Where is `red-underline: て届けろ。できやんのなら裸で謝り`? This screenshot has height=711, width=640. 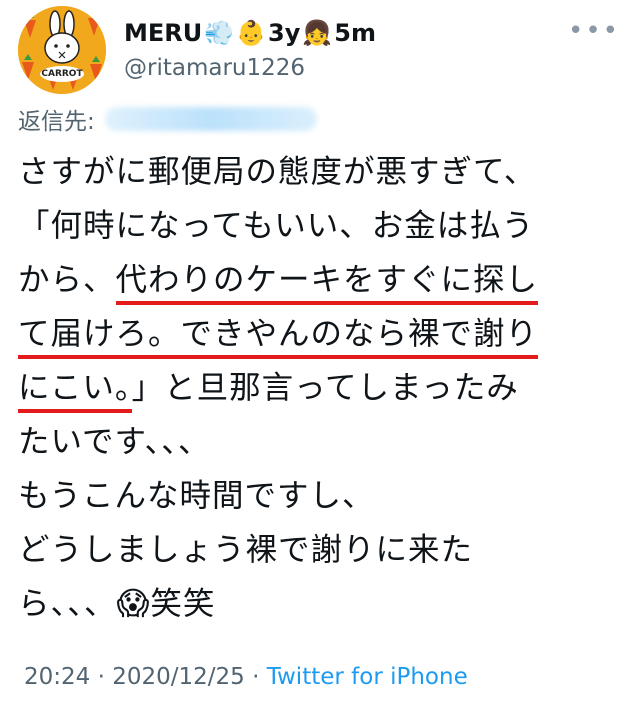 red-underline: て届けろ。できやんのなら裸で謝り is located at coordinates (278, 337).